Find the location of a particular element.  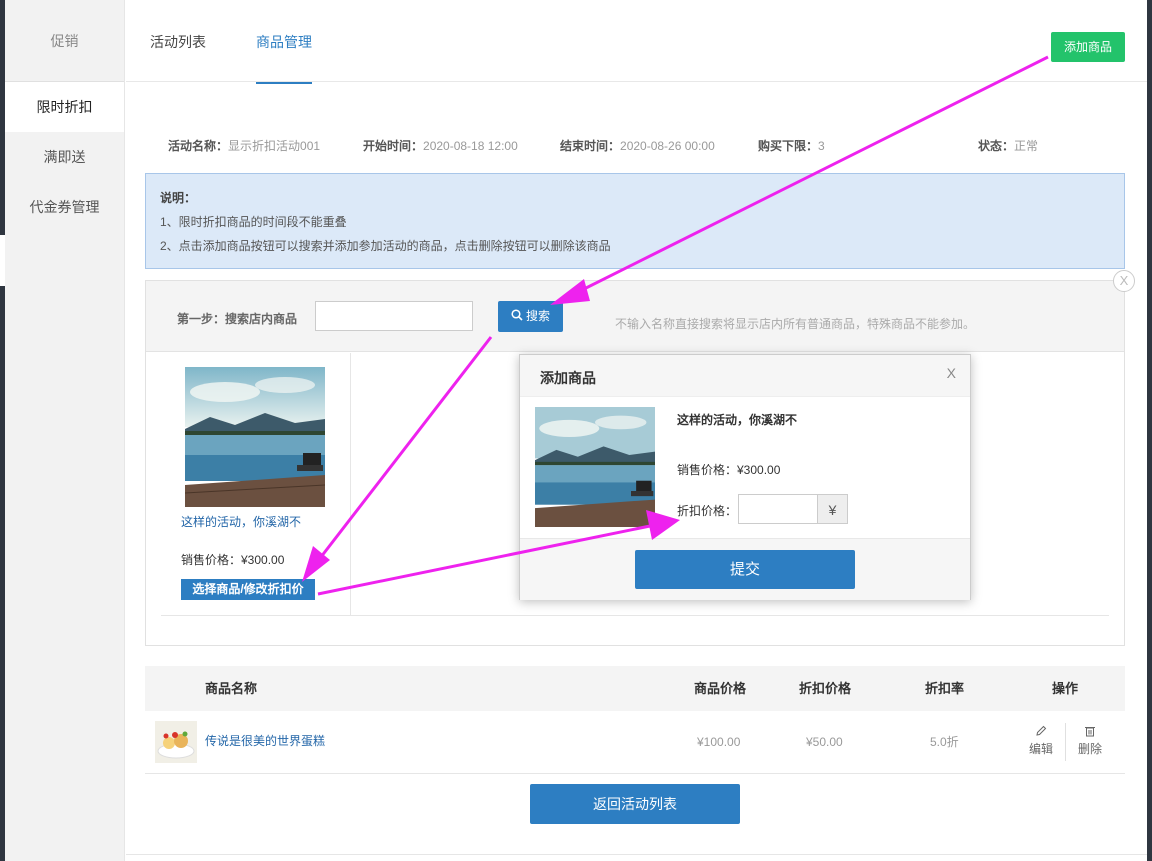

op-separator is located at coordinates (1065, 742).